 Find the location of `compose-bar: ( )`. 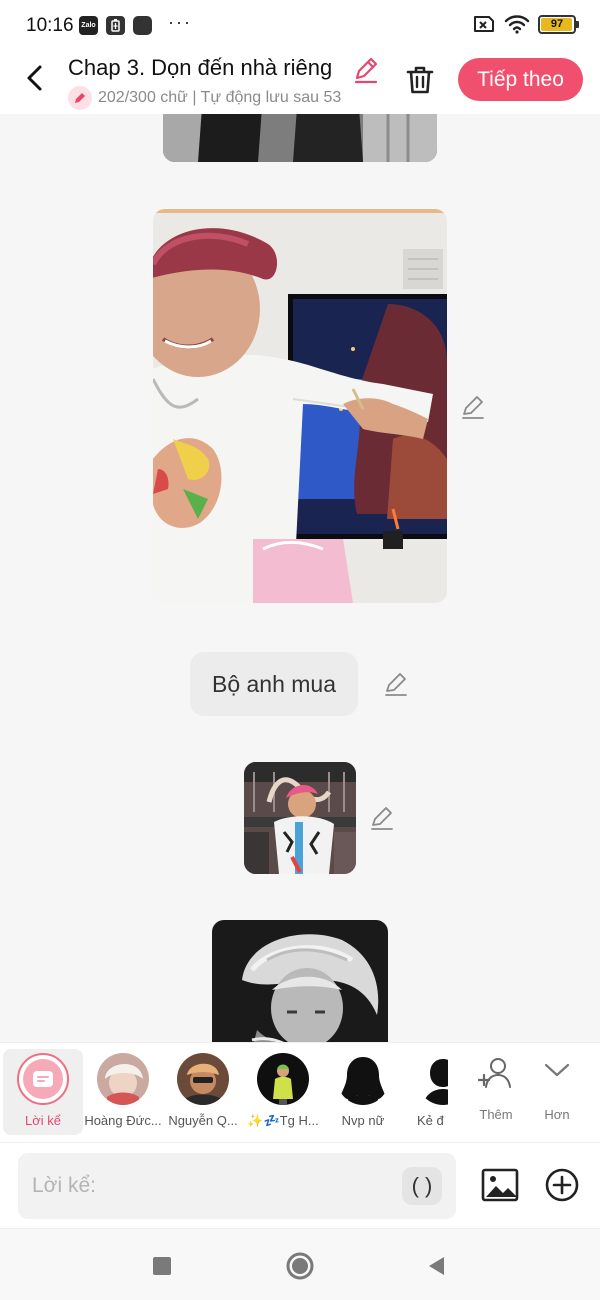

compose-bar: ( ) is located at coordinates (300, 1185).